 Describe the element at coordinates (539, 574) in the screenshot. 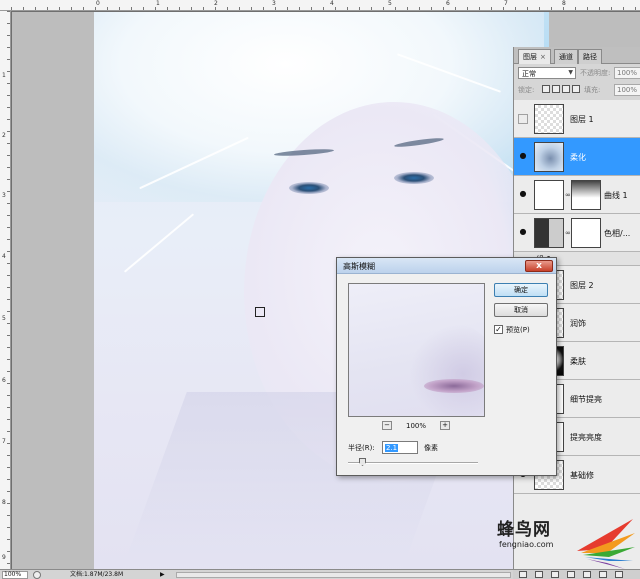

I see `layer-style-icon` at that location.